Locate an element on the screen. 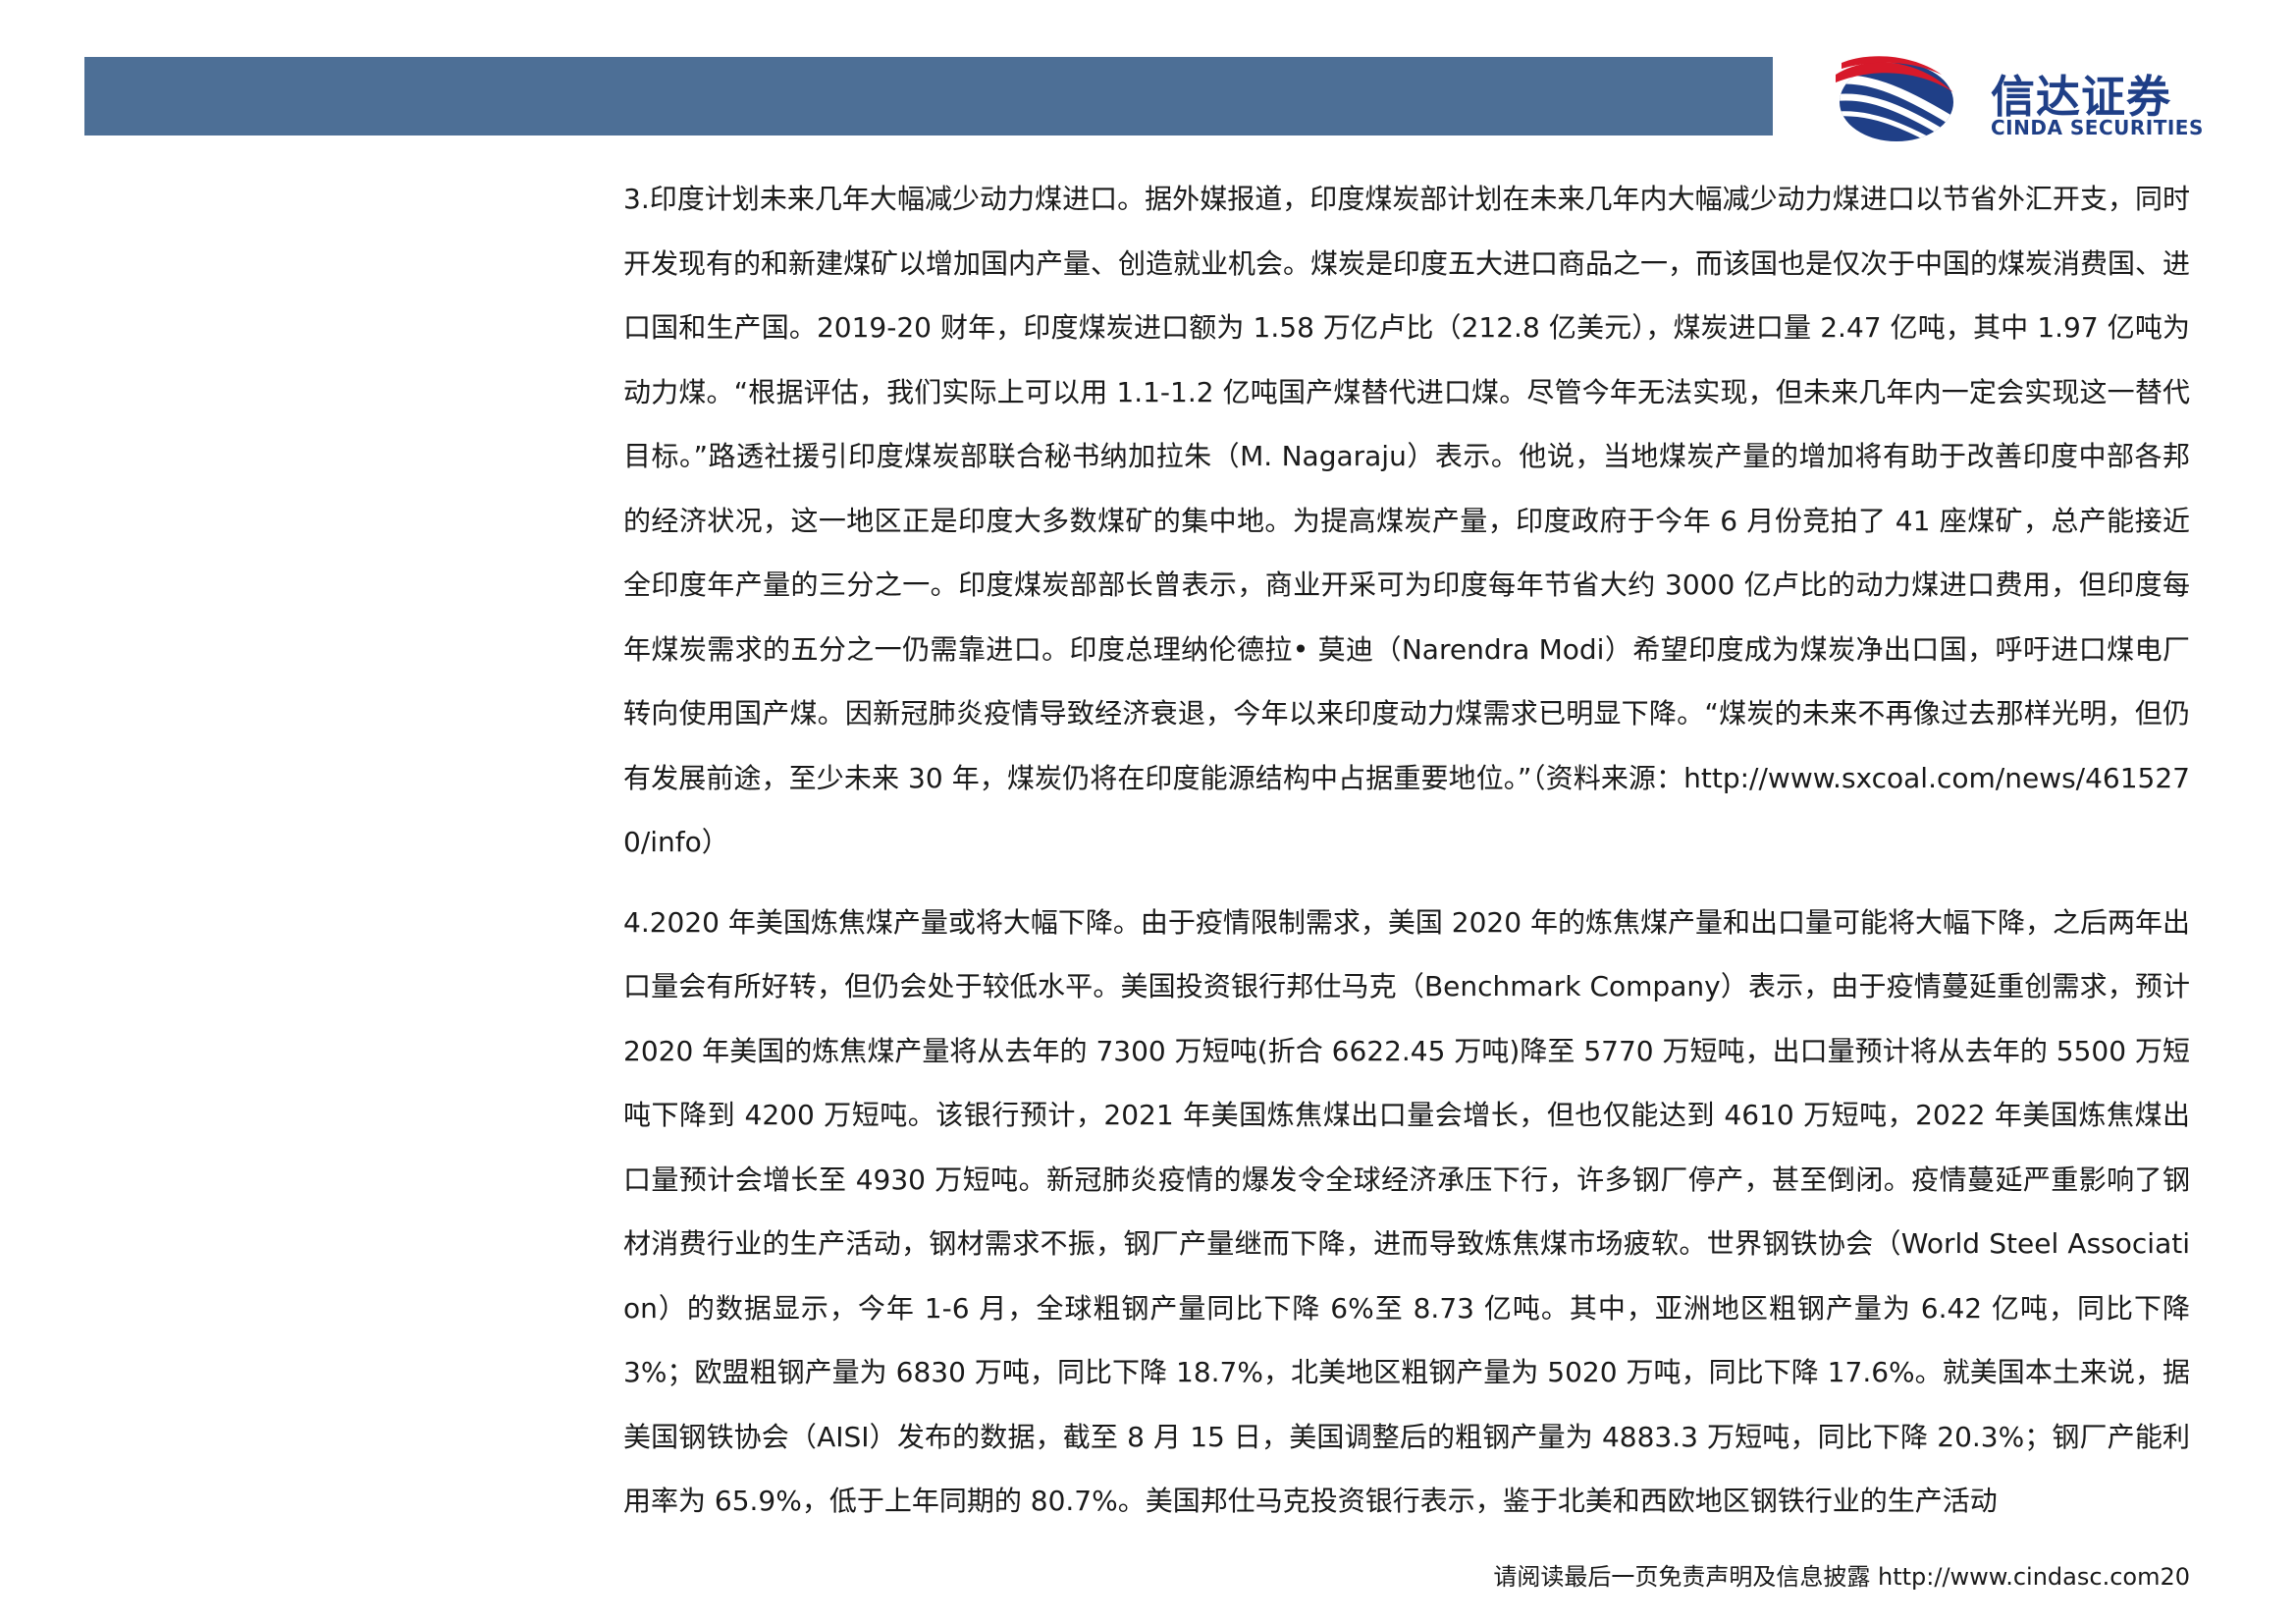  footer-disclaimer: 请阅读最后一页免责声明及信息披露 is located at coordinates (1682, 1577).